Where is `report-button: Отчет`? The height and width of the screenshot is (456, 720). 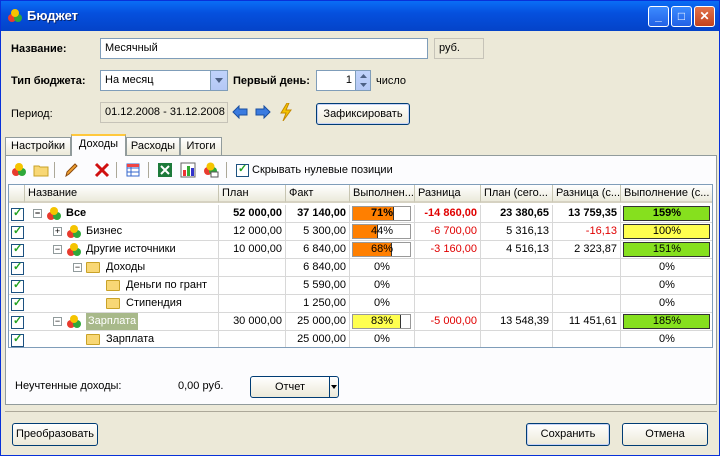
report-button: Отчет is located at coordinates (290, 387).